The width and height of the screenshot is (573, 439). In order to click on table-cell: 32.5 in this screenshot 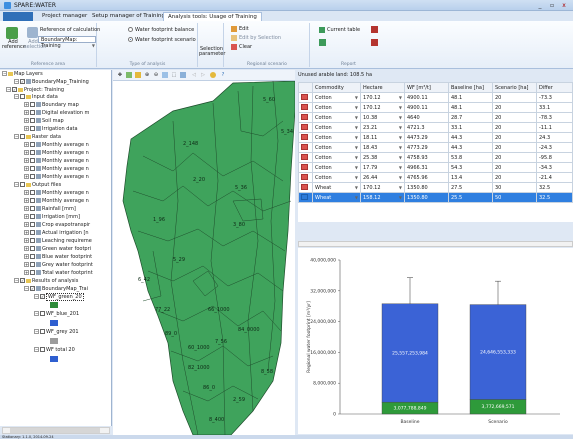, I will do `click(554, 197)`.